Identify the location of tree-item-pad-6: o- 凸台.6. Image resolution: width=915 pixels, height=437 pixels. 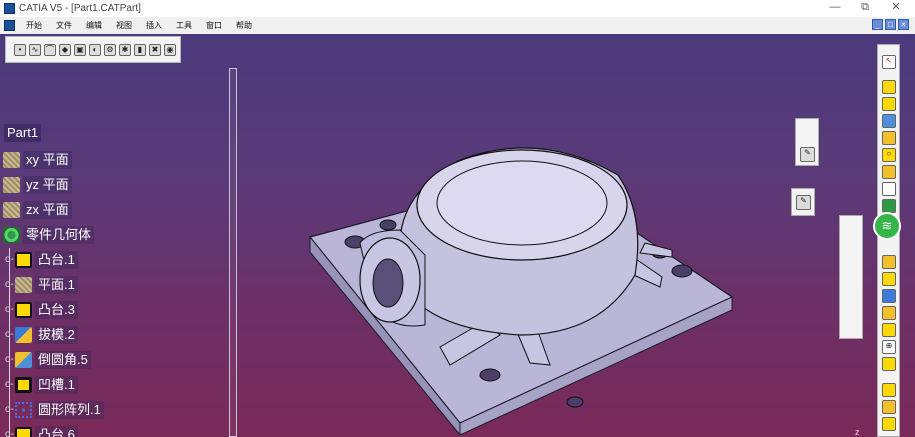
(41, 431).